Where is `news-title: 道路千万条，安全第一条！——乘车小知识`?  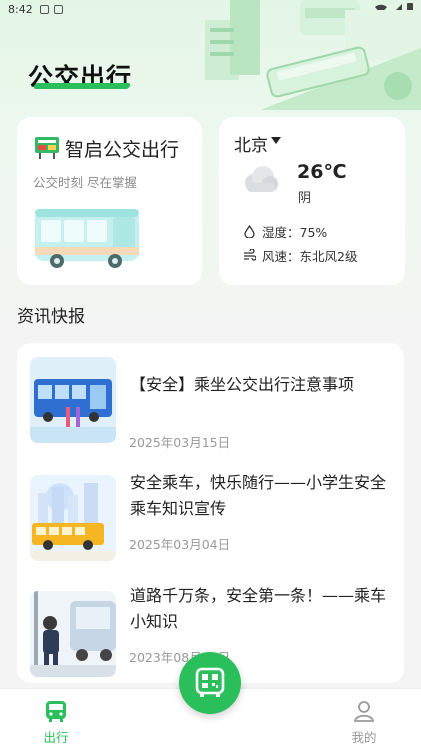 news-title: 道路千万条，安全第一条！——乘车小知识 is located at coordinates (258, 608).